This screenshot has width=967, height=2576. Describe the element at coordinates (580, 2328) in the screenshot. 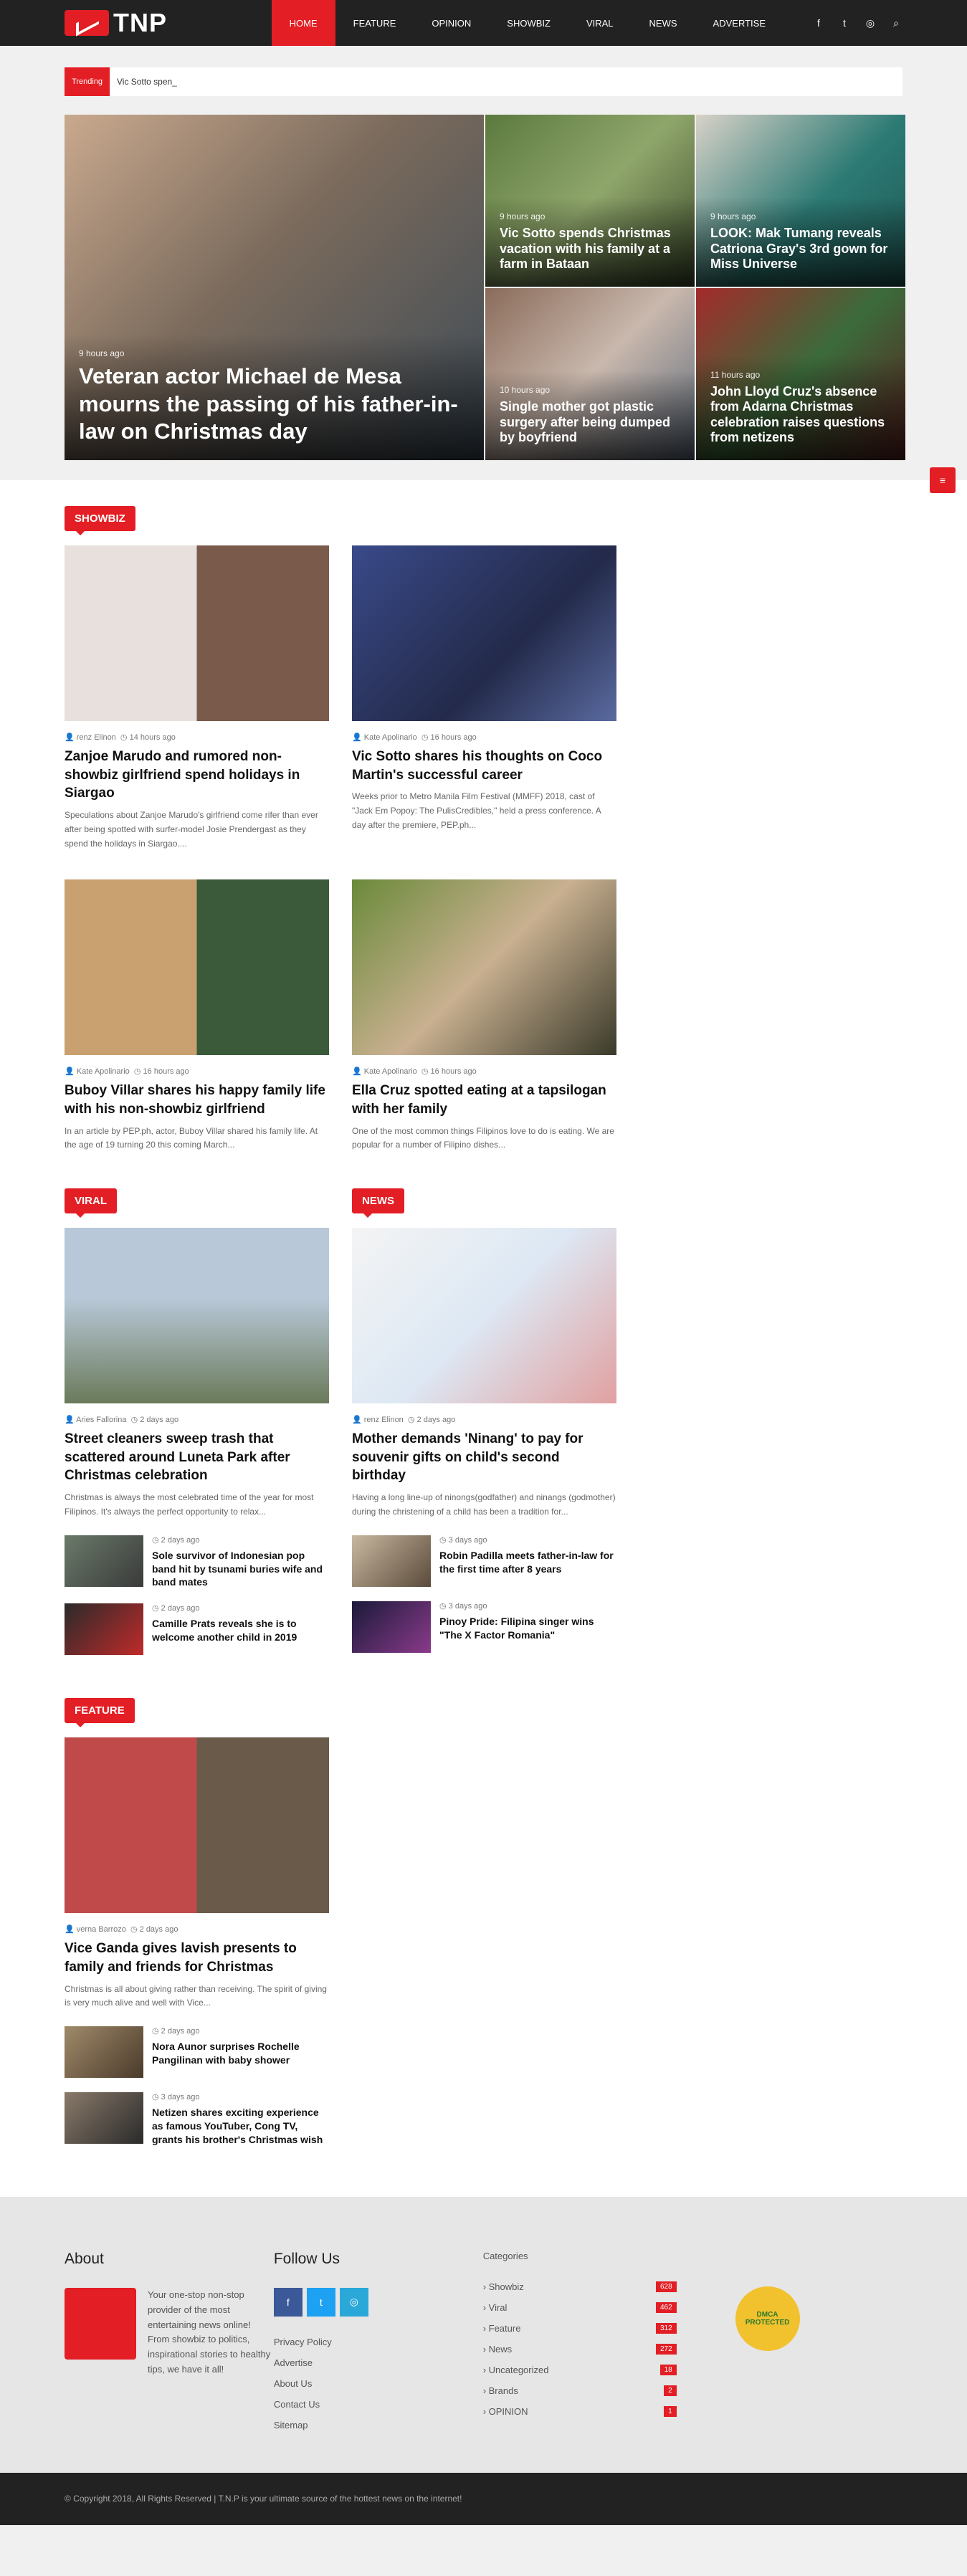

I see `category-item: › Feature 312` at that location.